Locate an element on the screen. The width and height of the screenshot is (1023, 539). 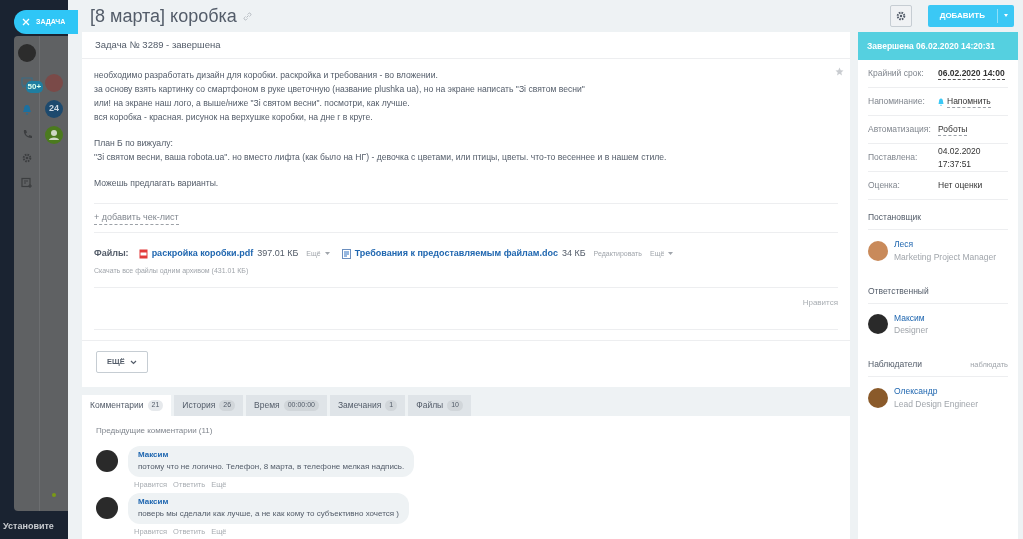
person-role: Lead Design Engineer is located at coordinates (936, 404).